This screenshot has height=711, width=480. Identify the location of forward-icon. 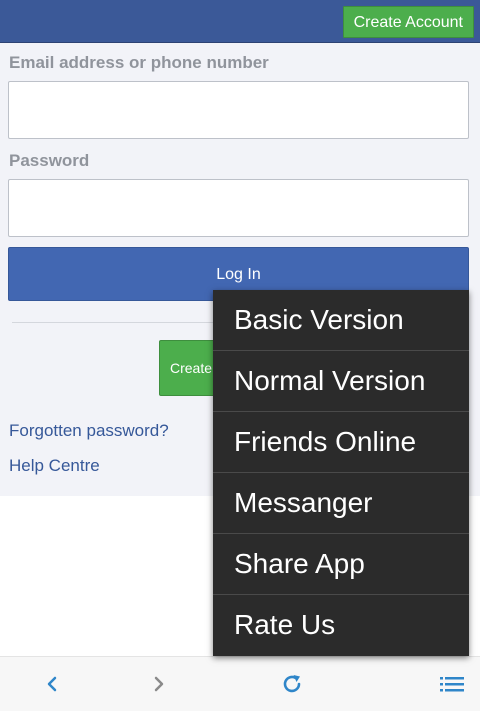
(159, 684).